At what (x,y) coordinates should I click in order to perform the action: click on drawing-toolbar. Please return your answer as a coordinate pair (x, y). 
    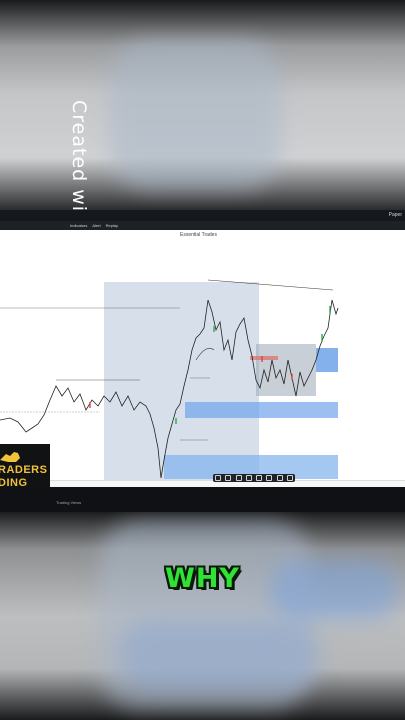
    Looking at the image, I should click on (254, 478).